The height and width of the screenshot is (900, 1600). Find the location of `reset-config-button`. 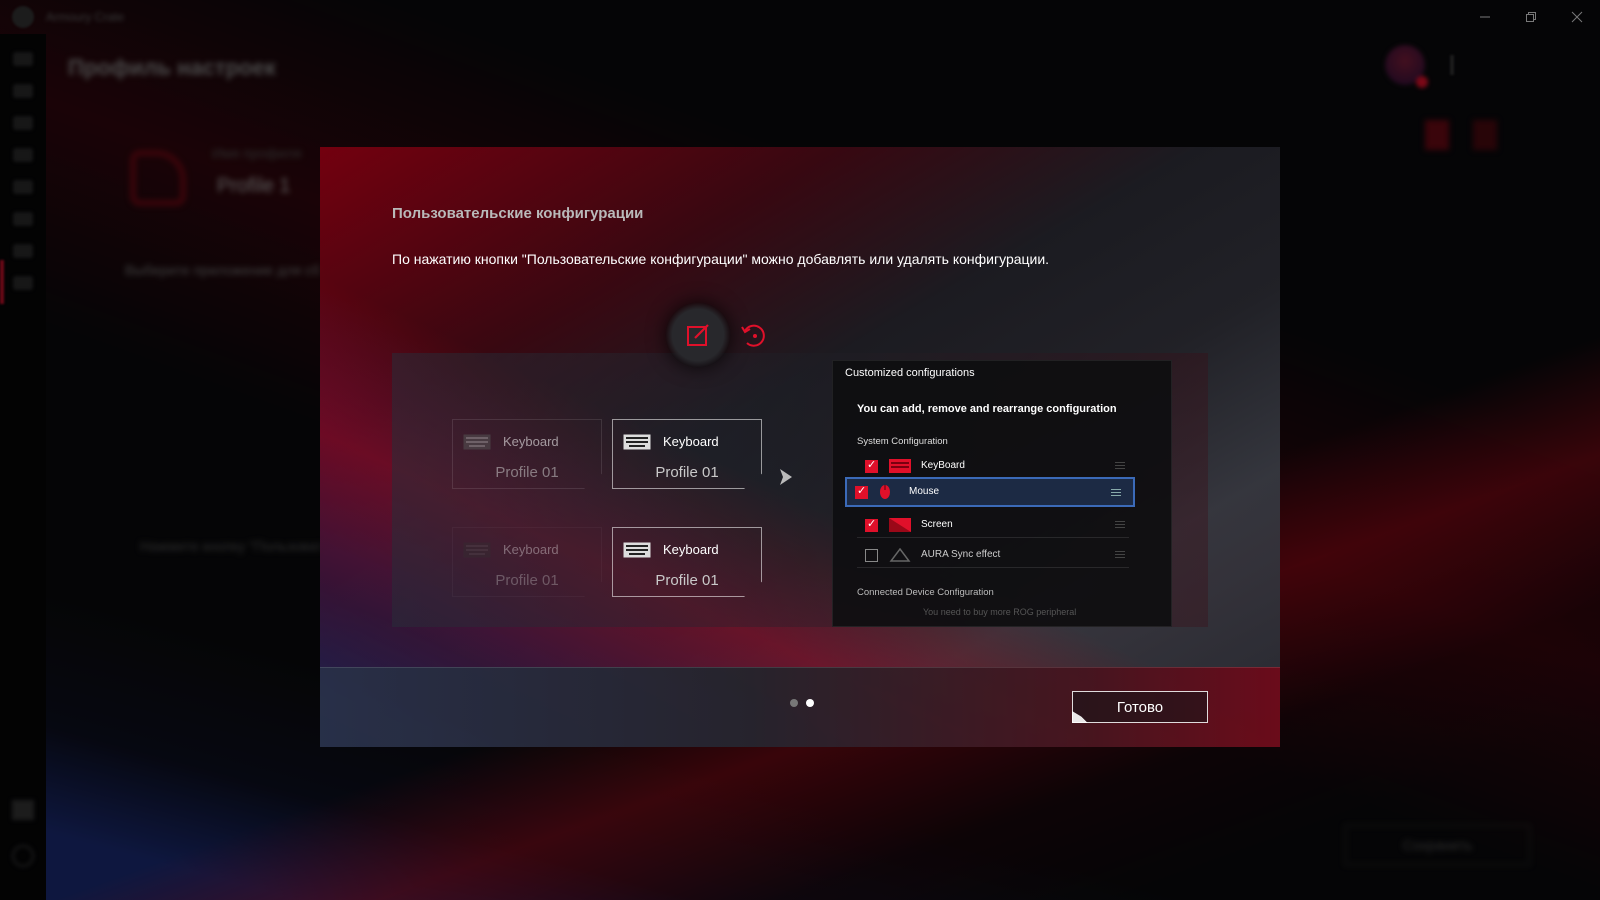

reset-config-button is located at coordinates (754, 335).